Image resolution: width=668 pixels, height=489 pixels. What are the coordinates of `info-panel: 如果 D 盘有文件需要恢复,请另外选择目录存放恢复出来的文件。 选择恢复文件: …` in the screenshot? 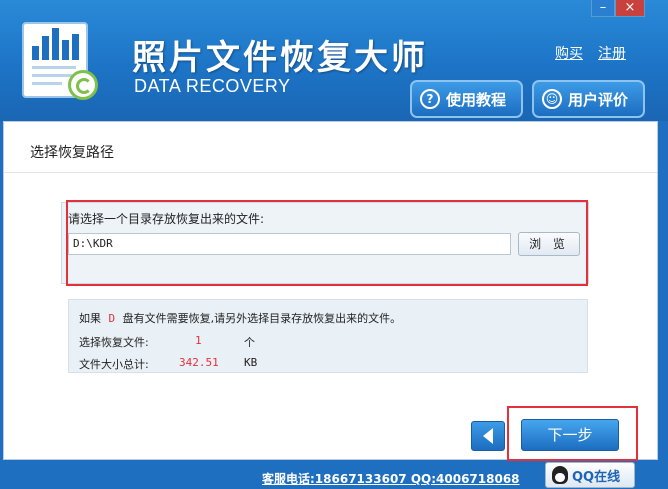 It's located at (328, 336).